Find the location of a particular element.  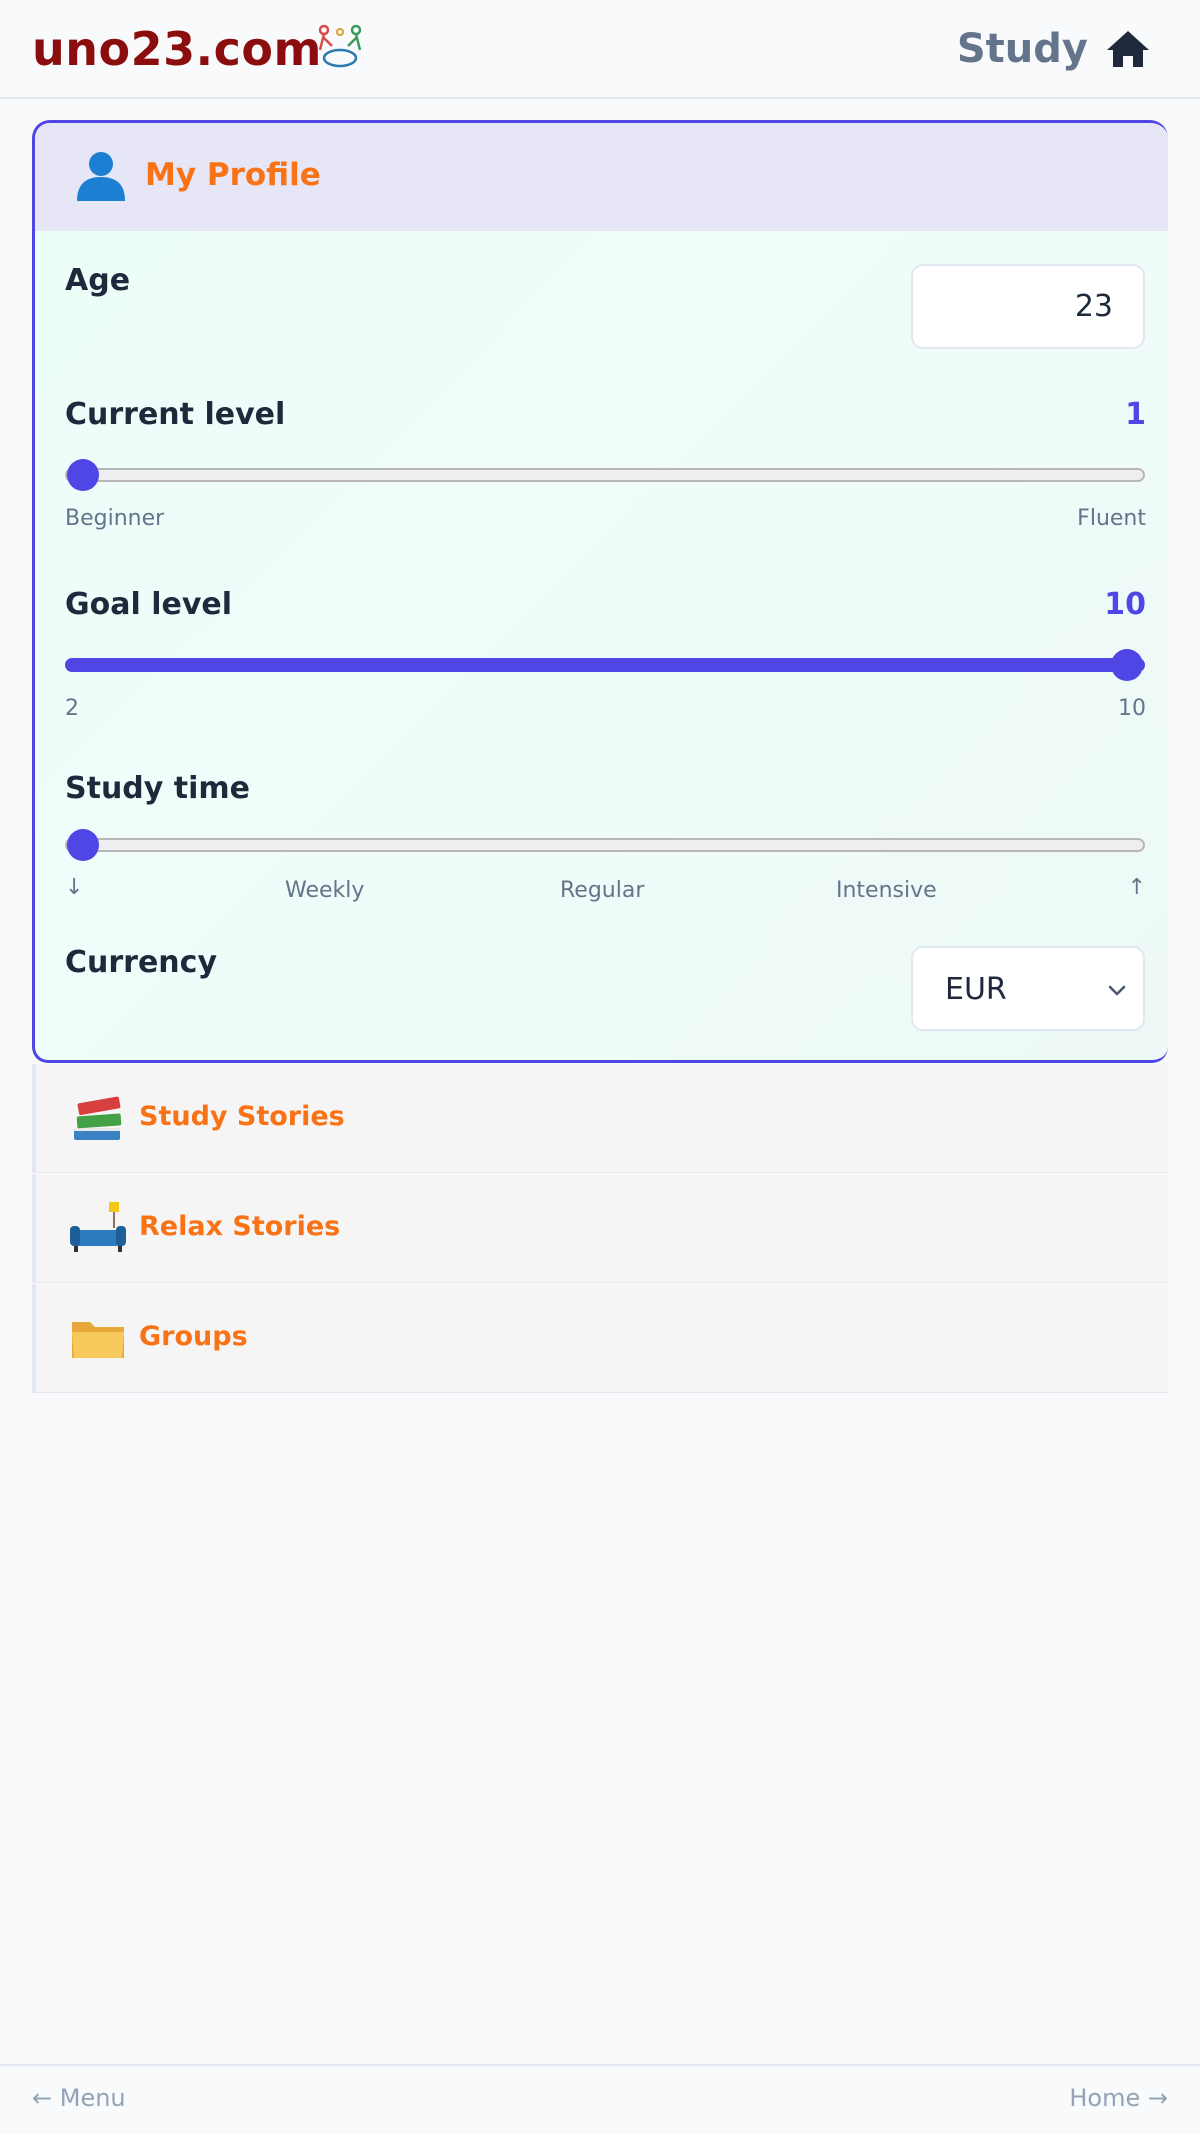

footer-menu-link: ← Menu is located at coordinates (79, 2098).